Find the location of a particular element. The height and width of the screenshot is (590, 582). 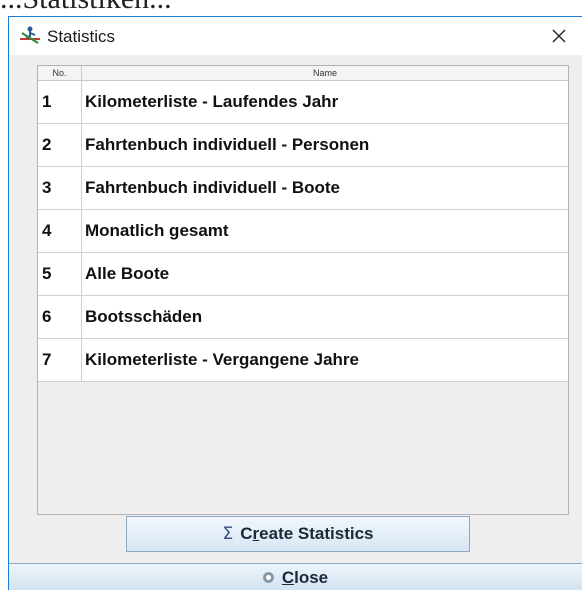

close-icon is located at coordinates (559, 36).